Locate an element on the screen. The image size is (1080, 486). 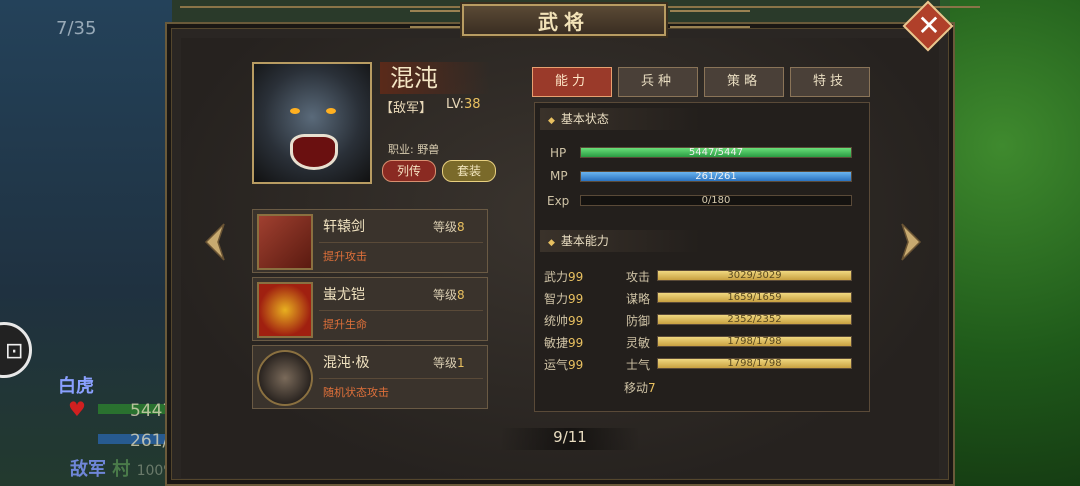
stat-bar-text: 2352/2352 is located at coordinates (754, 319).